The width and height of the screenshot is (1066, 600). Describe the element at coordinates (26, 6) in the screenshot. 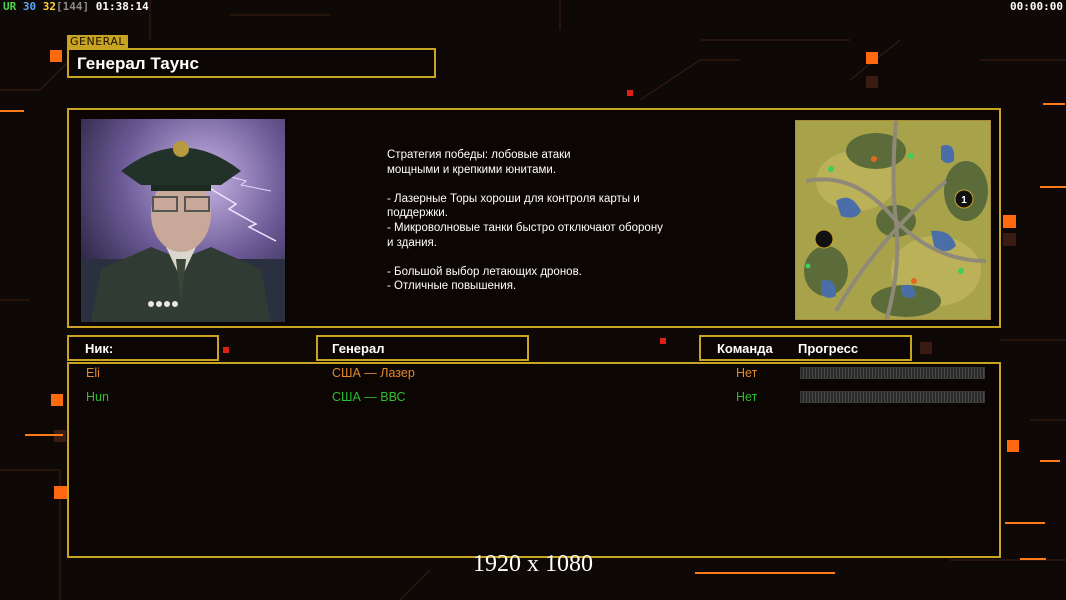

I see `hud-stat-a: 30` at that location.